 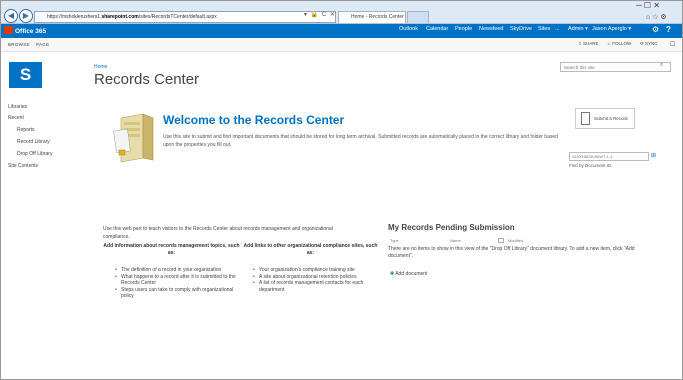 I want to click on office-logo-icon, so click(x=8, y=30).